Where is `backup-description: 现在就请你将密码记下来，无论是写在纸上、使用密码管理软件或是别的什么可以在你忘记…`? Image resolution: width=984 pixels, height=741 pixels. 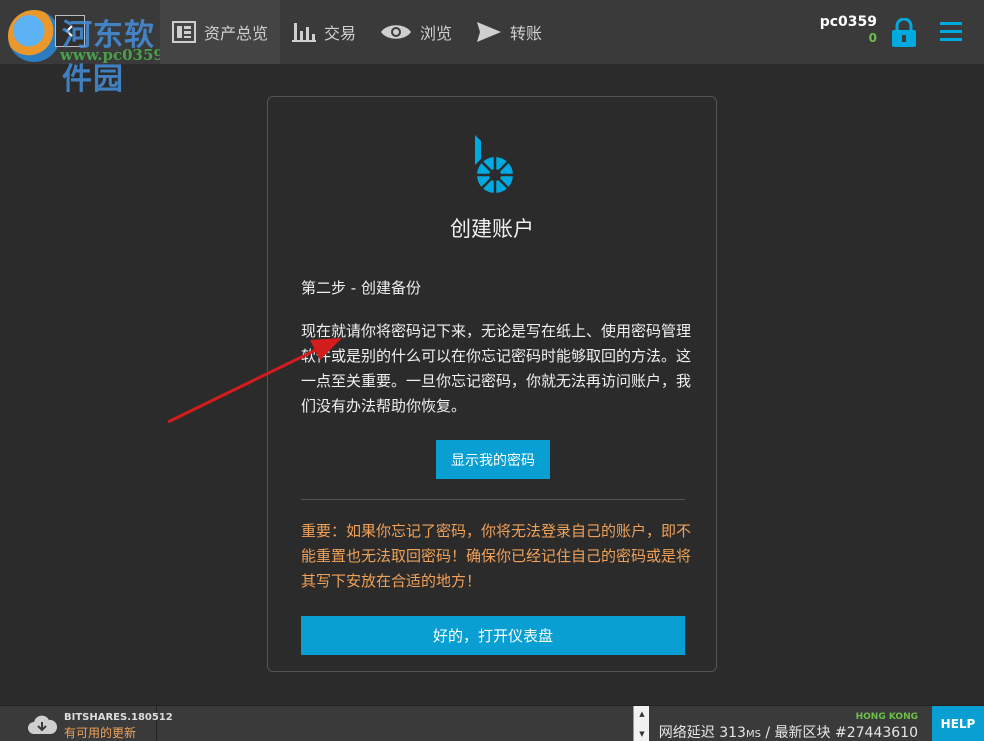
backup-description: 现在就请你将密码记下来，无论是写在纸上、使用密码管理软件或是别的什么可以在你忘记… is located at coordinates (496, 368).